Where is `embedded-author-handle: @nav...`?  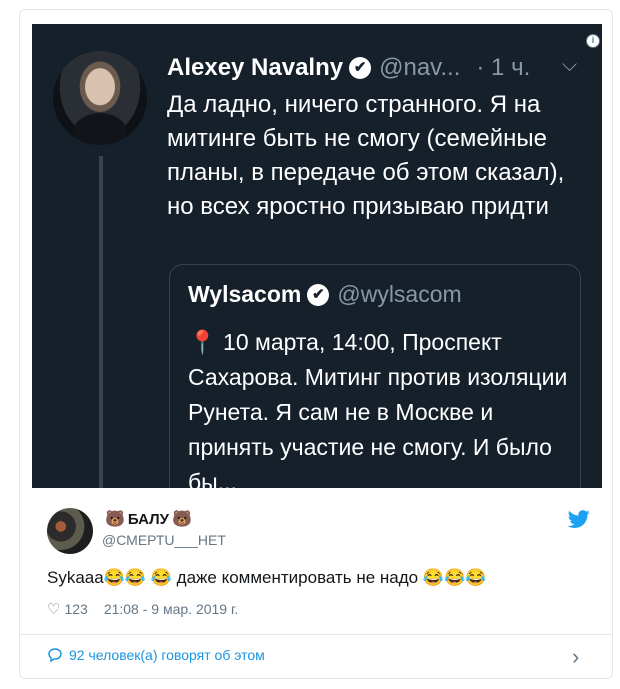 embedded-author-handle: @nav... is located at coordinates (420, 67).